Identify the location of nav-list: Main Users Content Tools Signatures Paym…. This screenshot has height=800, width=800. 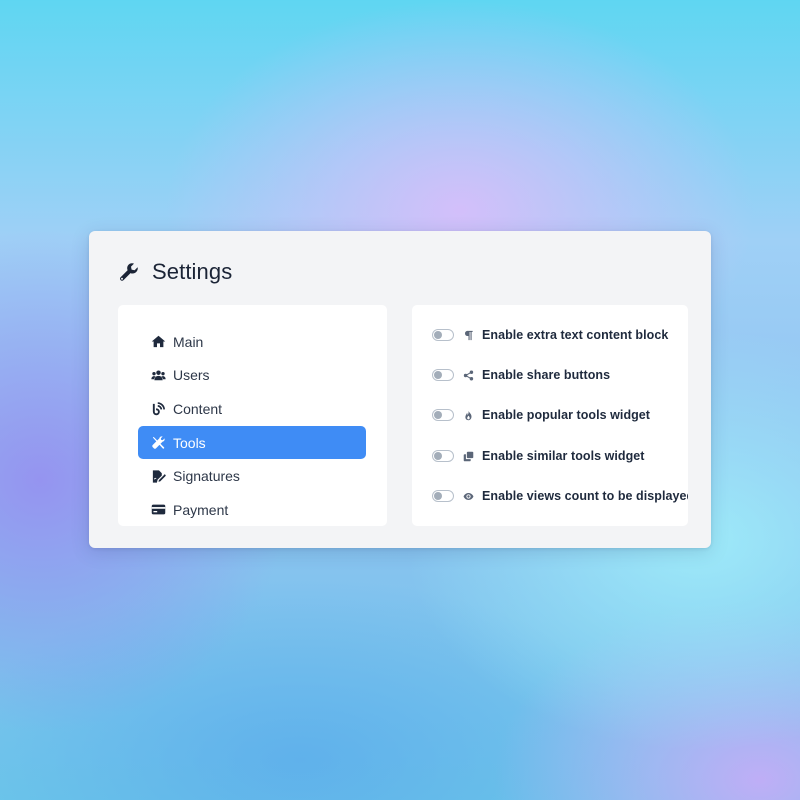
(252, 425).